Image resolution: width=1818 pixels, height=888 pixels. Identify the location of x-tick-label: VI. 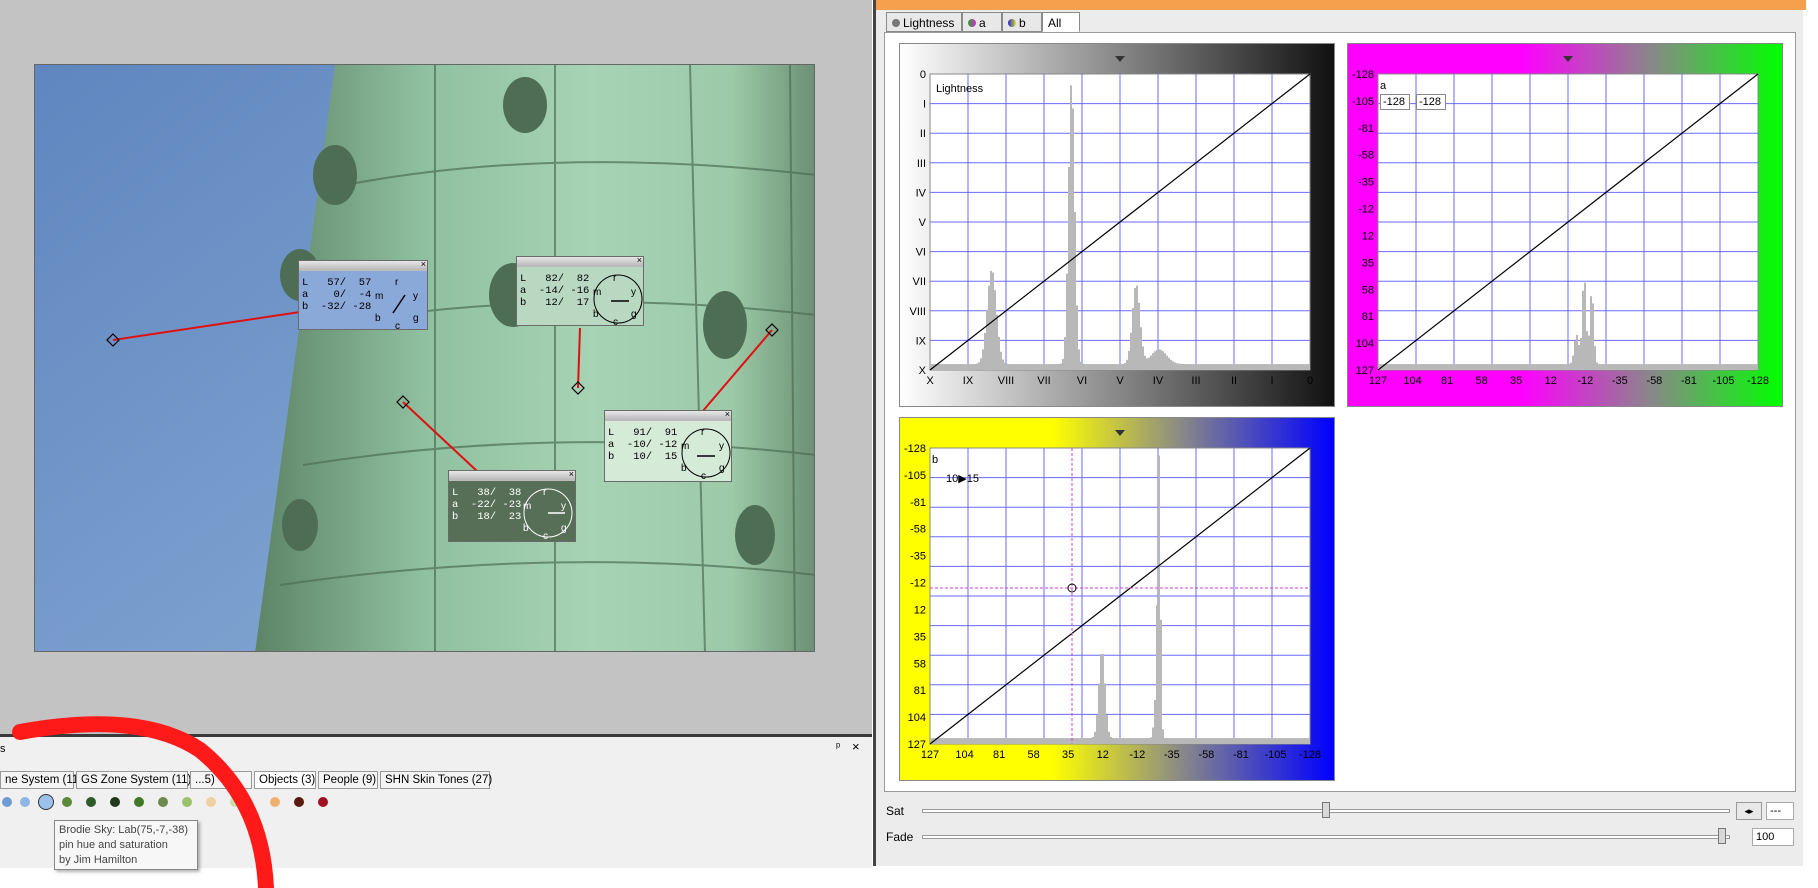
(1082, 381).